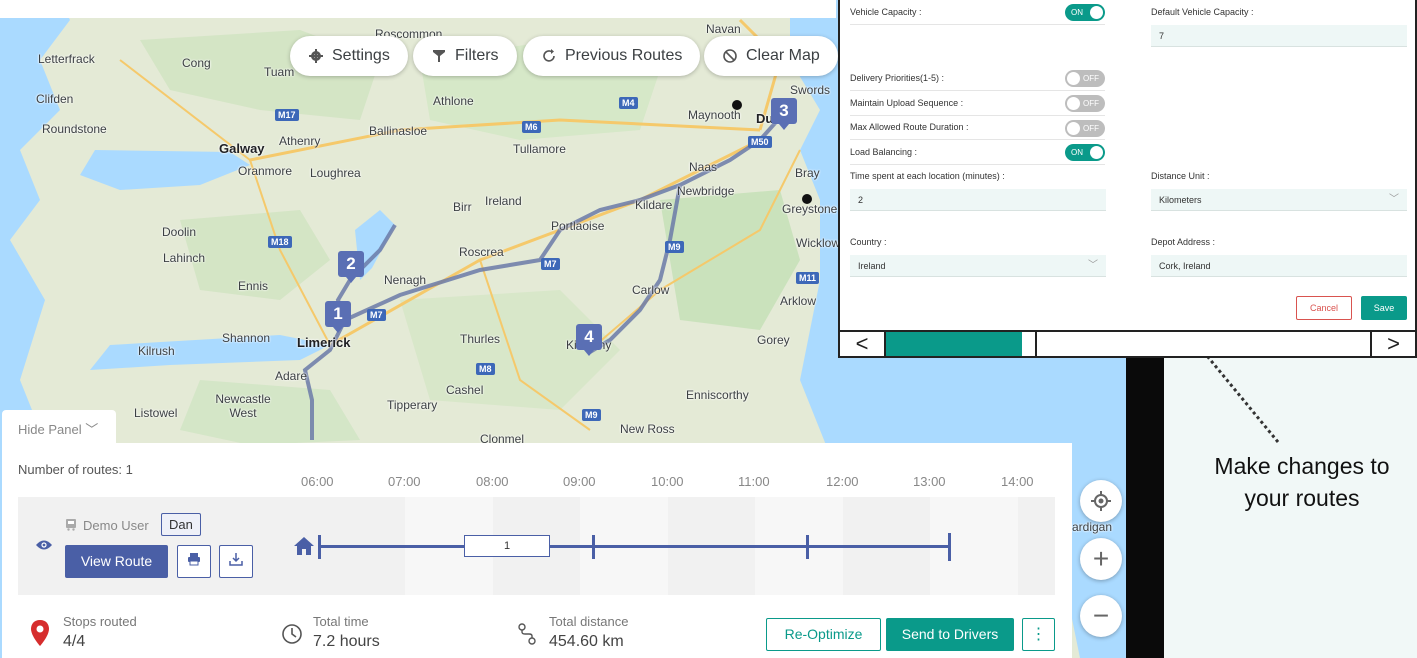 The height and width of the screenshot is (658, 1417). What do you see at coordinates (1085, 12) in the screenshot?
I see `vehicle-capacity-toggle: ON` at bounding box center [1085, 12].